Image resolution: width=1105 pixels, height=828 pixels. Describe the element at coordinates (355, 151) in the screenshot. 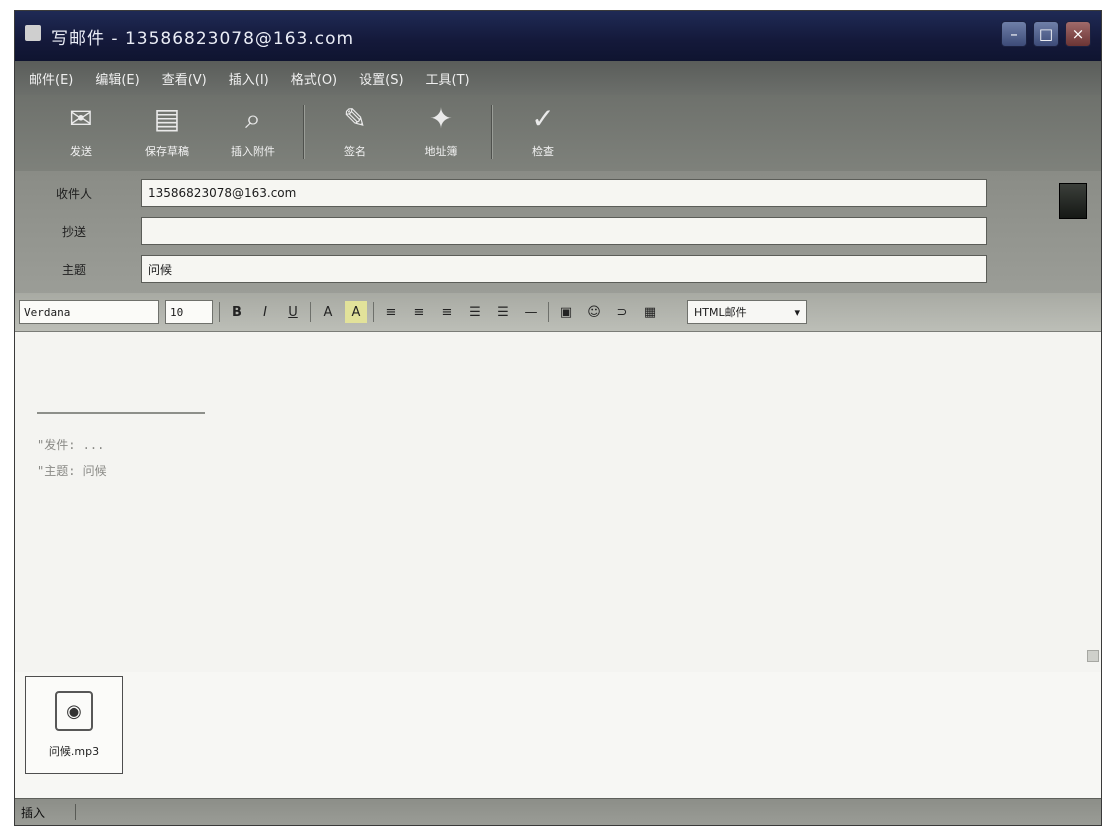

I see `signature-label: 签名` at that location.